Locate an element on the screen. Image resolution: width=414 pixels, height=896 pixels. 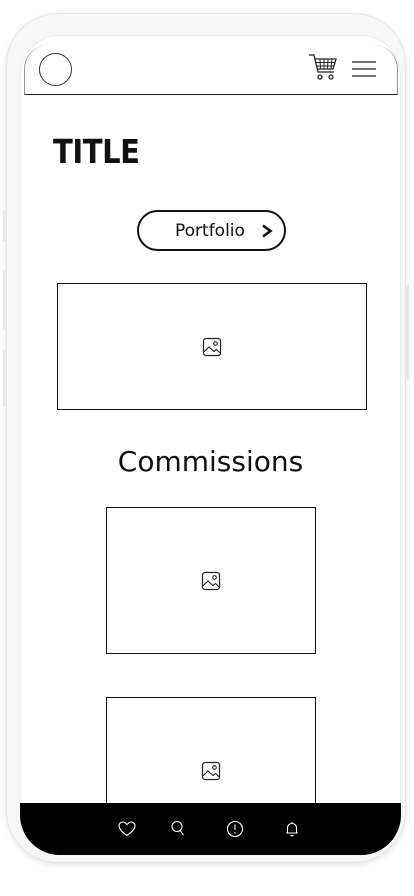
heart-icon is located at coordinates (127, 829).